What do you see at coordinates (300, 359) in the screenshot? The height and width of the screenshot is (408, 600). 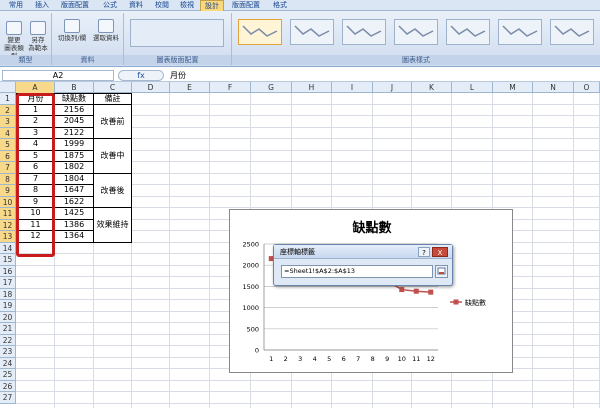 I see `x-tick-label: 3` at bounding box center [300, 359].